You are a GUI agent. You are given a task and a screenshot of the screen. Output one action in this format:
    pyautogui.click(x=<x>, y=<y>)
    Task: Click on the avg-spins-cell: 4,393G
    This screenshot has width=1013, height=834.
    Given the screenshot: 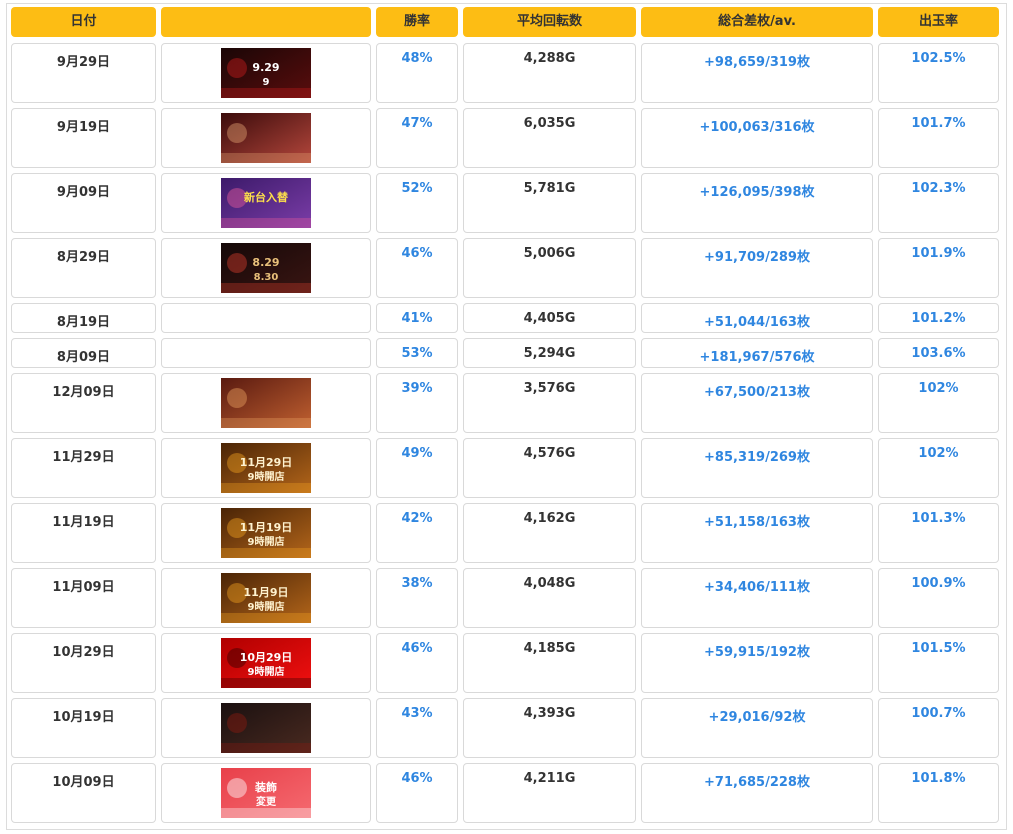 What is the action you would take?
    pyautogui.click(x=549, y=728)
    